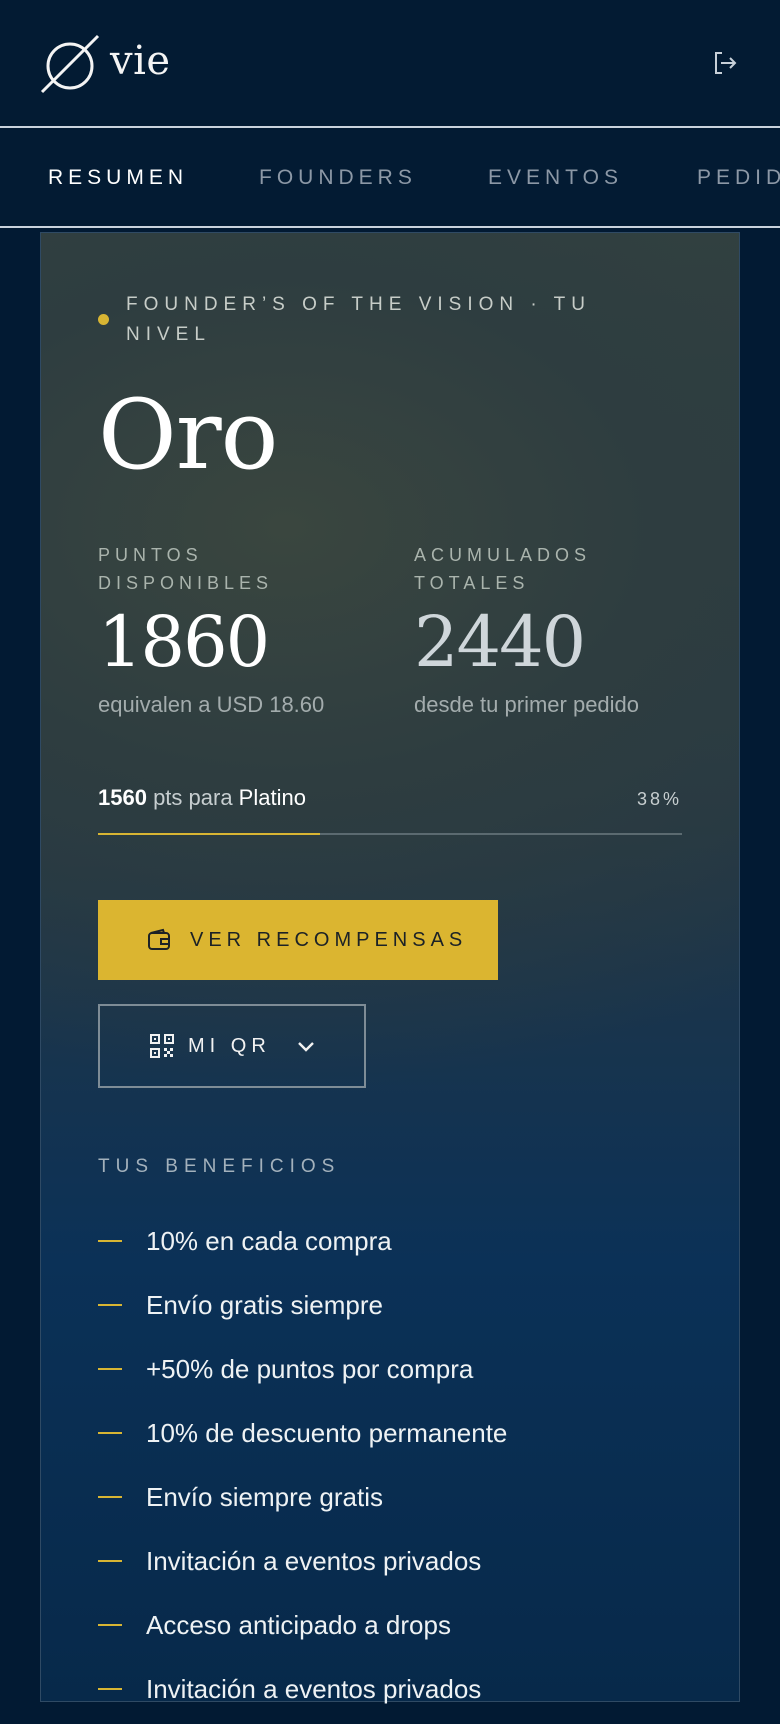 The image size is (780, 1724). What do you see at coordinates (264, 1497) in the screenshot?
I see `benefit-text: Envío siempre gratis` at bounding box center [264, 1497].